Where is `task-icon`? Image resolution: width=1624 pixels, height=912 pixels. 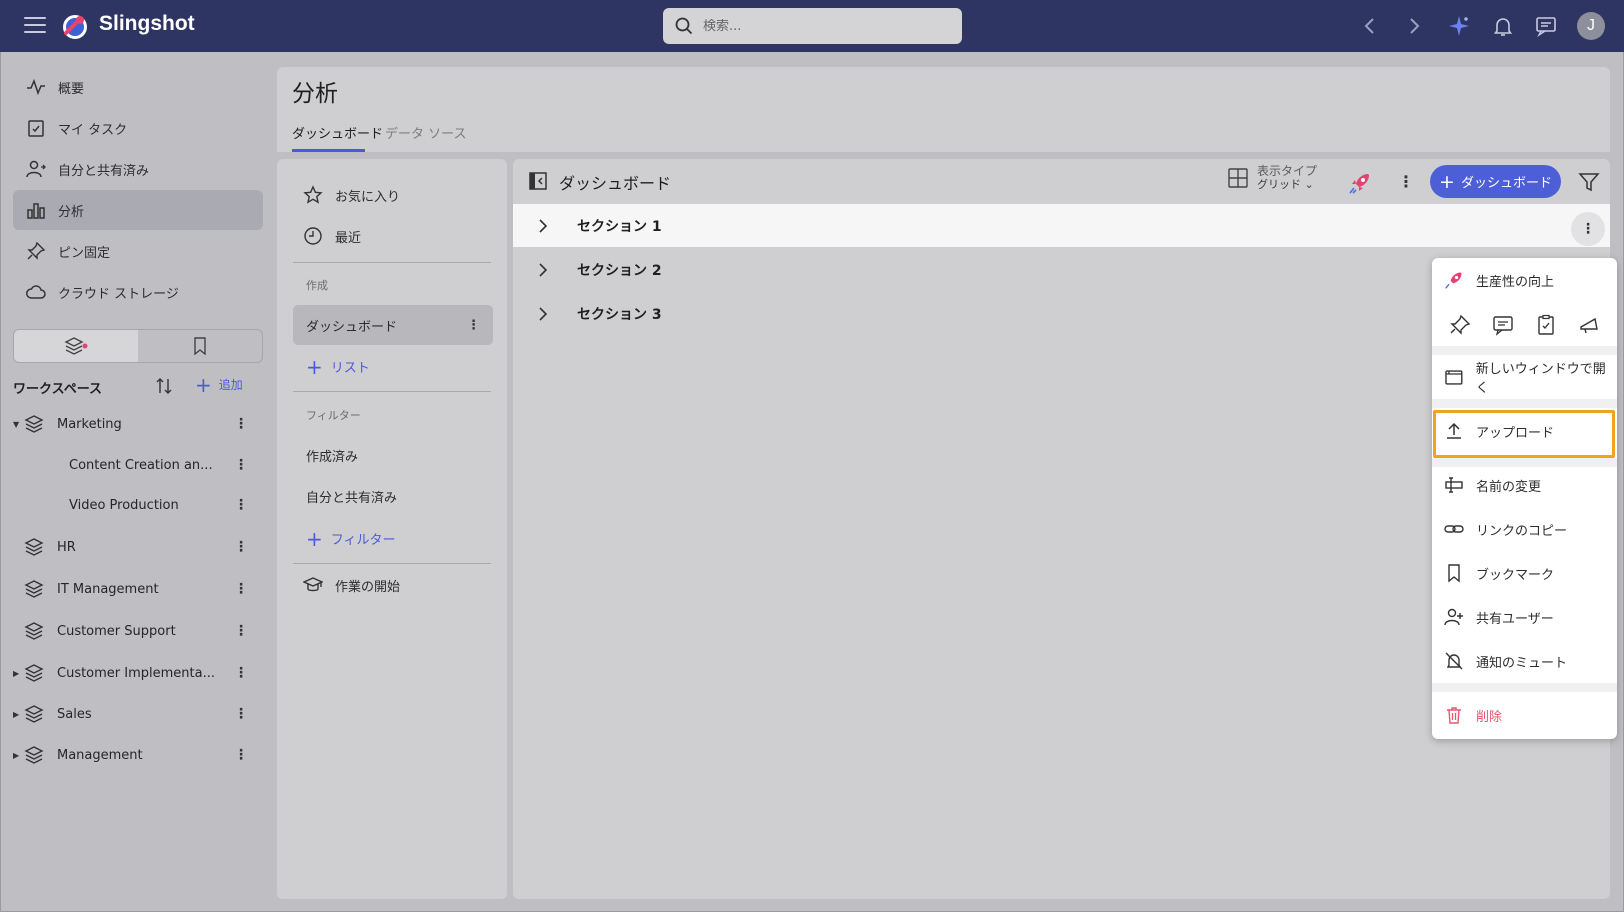
task-icon is located at coordinates (1546, 325).